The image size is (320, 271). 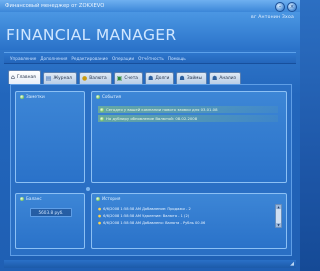 I want to click on menu-item-addons: Дополнения, so click(x=53, y=58).